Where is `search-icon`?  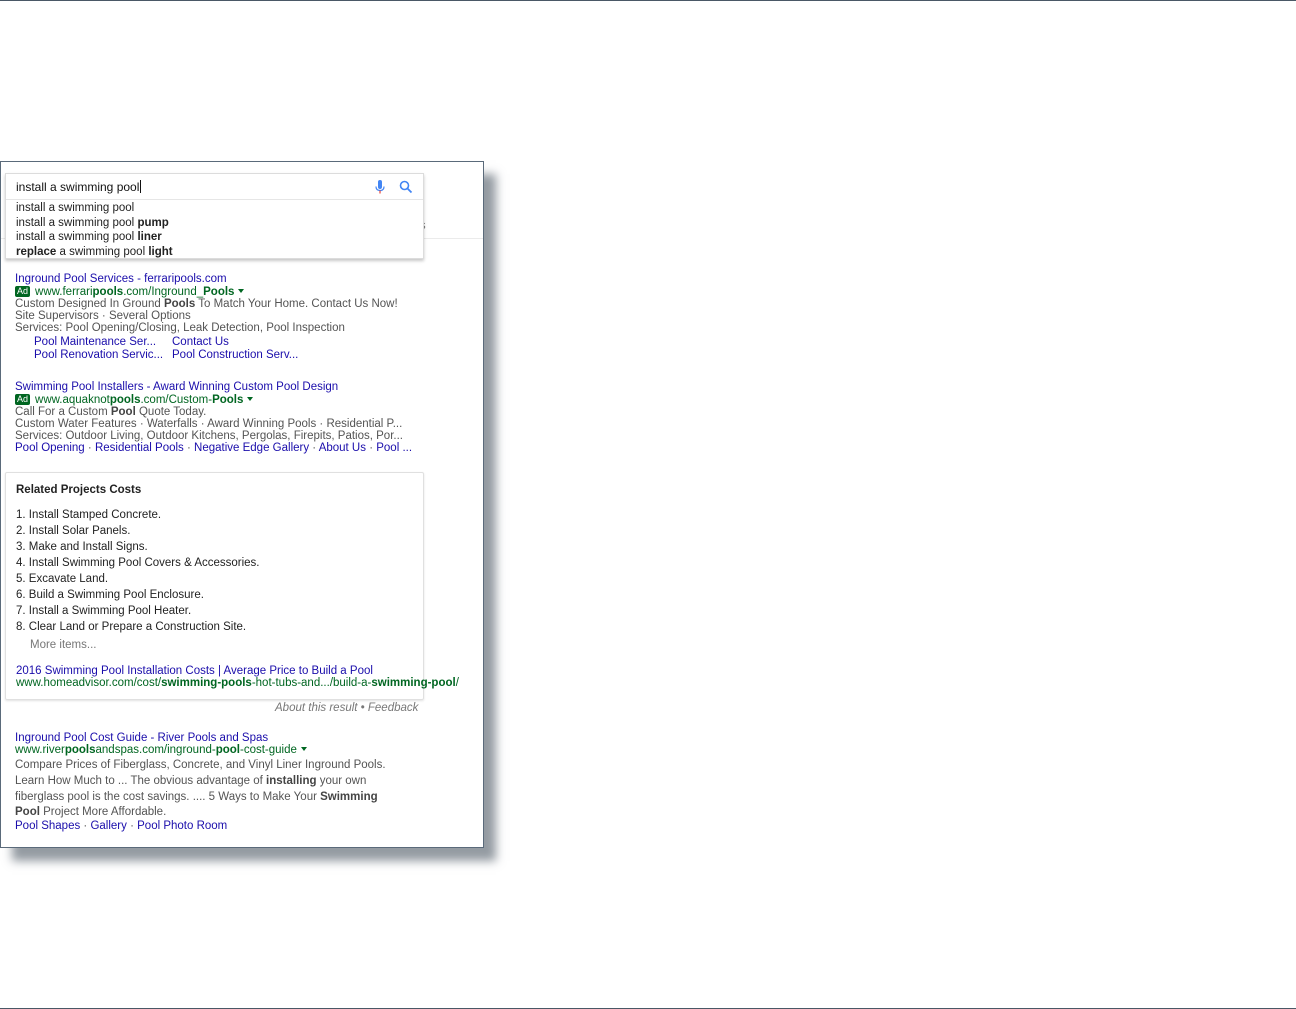 search-icon is located at coordinates (406, 187).